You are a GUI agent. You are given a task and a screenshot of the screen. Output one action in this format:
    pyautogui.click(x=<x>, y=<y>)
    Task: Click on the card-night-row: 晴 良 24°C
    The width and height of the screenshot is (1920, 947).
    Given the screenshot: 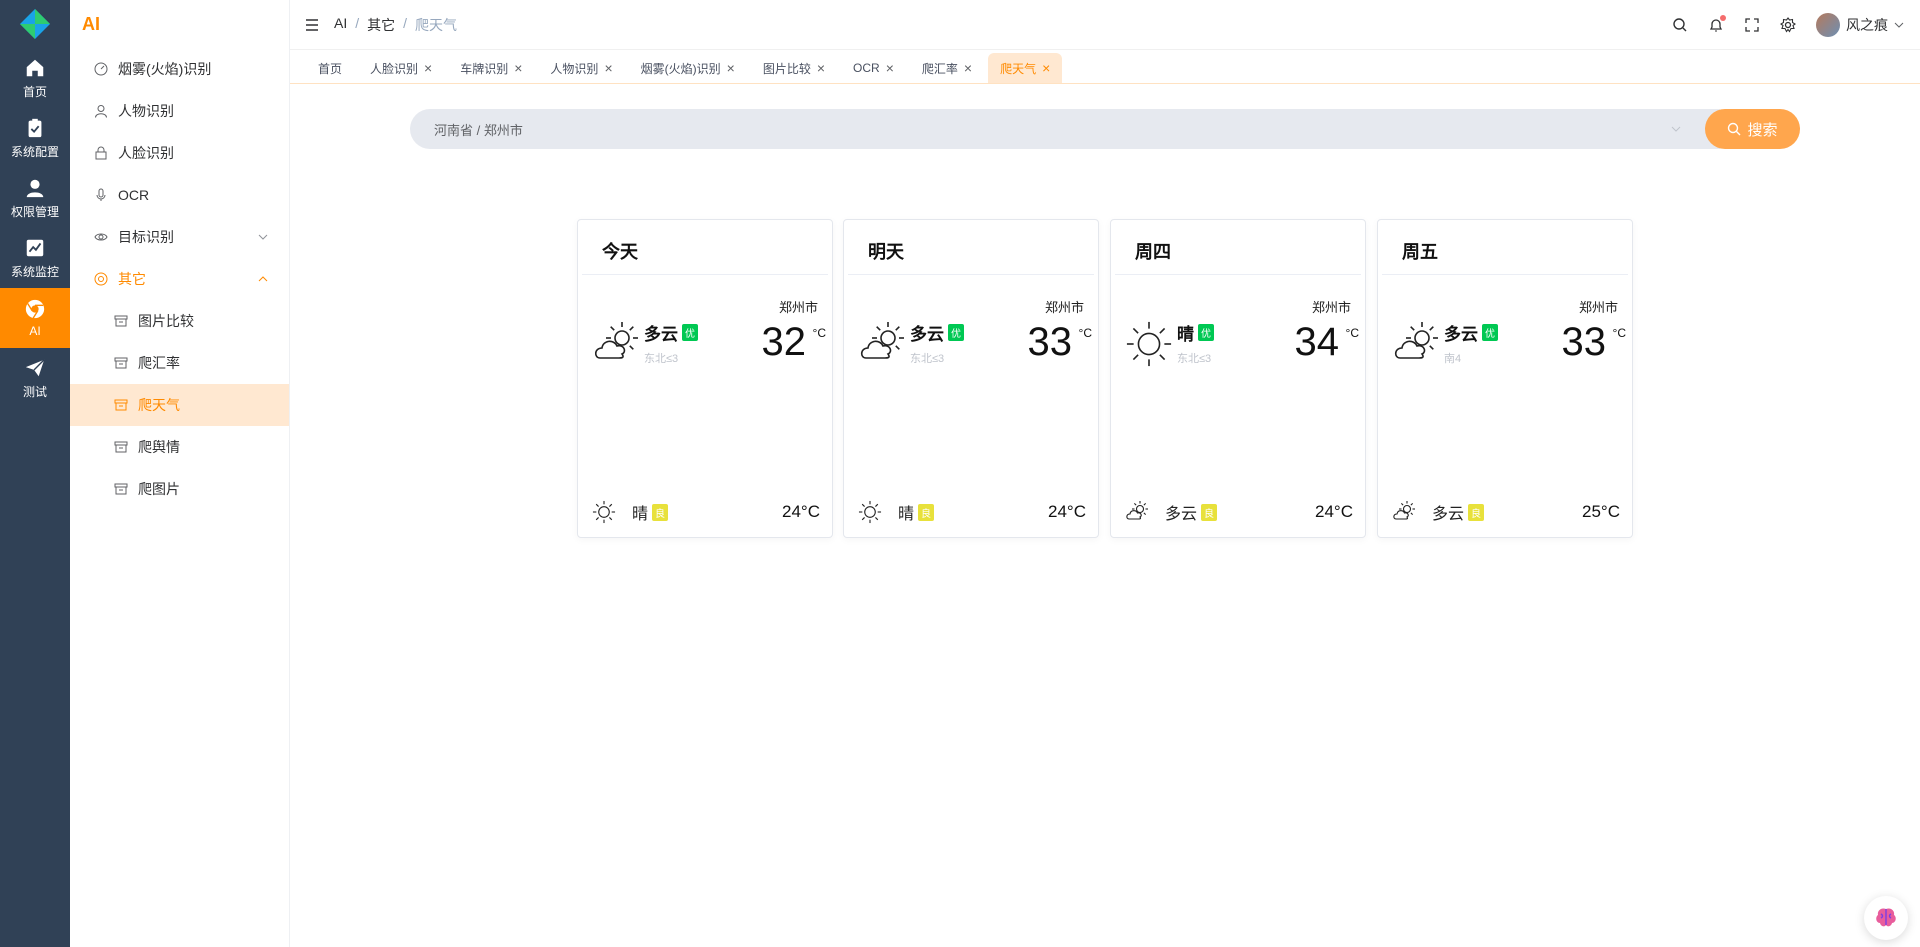 What is the action you would take?
    pyautogui.click(x=972, y=512)
    